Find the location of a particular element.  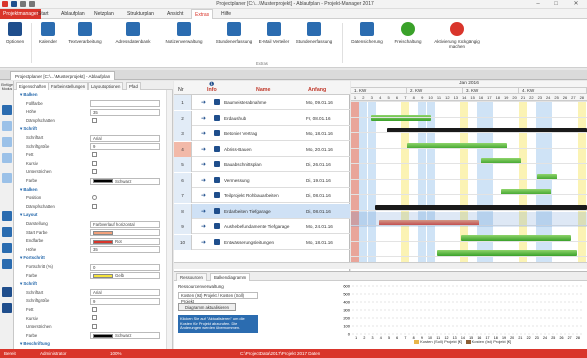

task-name: Baumeisterabnahme is located at coordinates (260, 102).